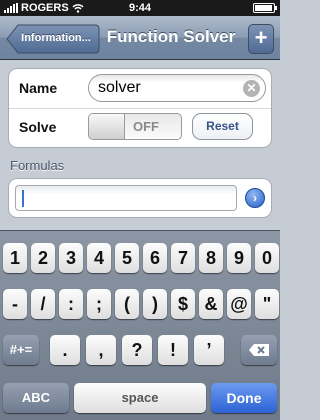  I want to click on key-8: 8, so click(211, 258).